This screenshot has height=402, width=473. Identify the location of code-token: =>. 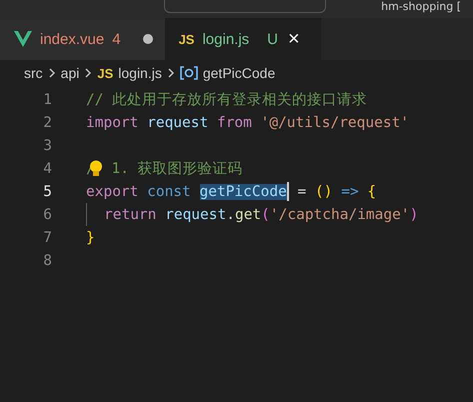
(349, 192).